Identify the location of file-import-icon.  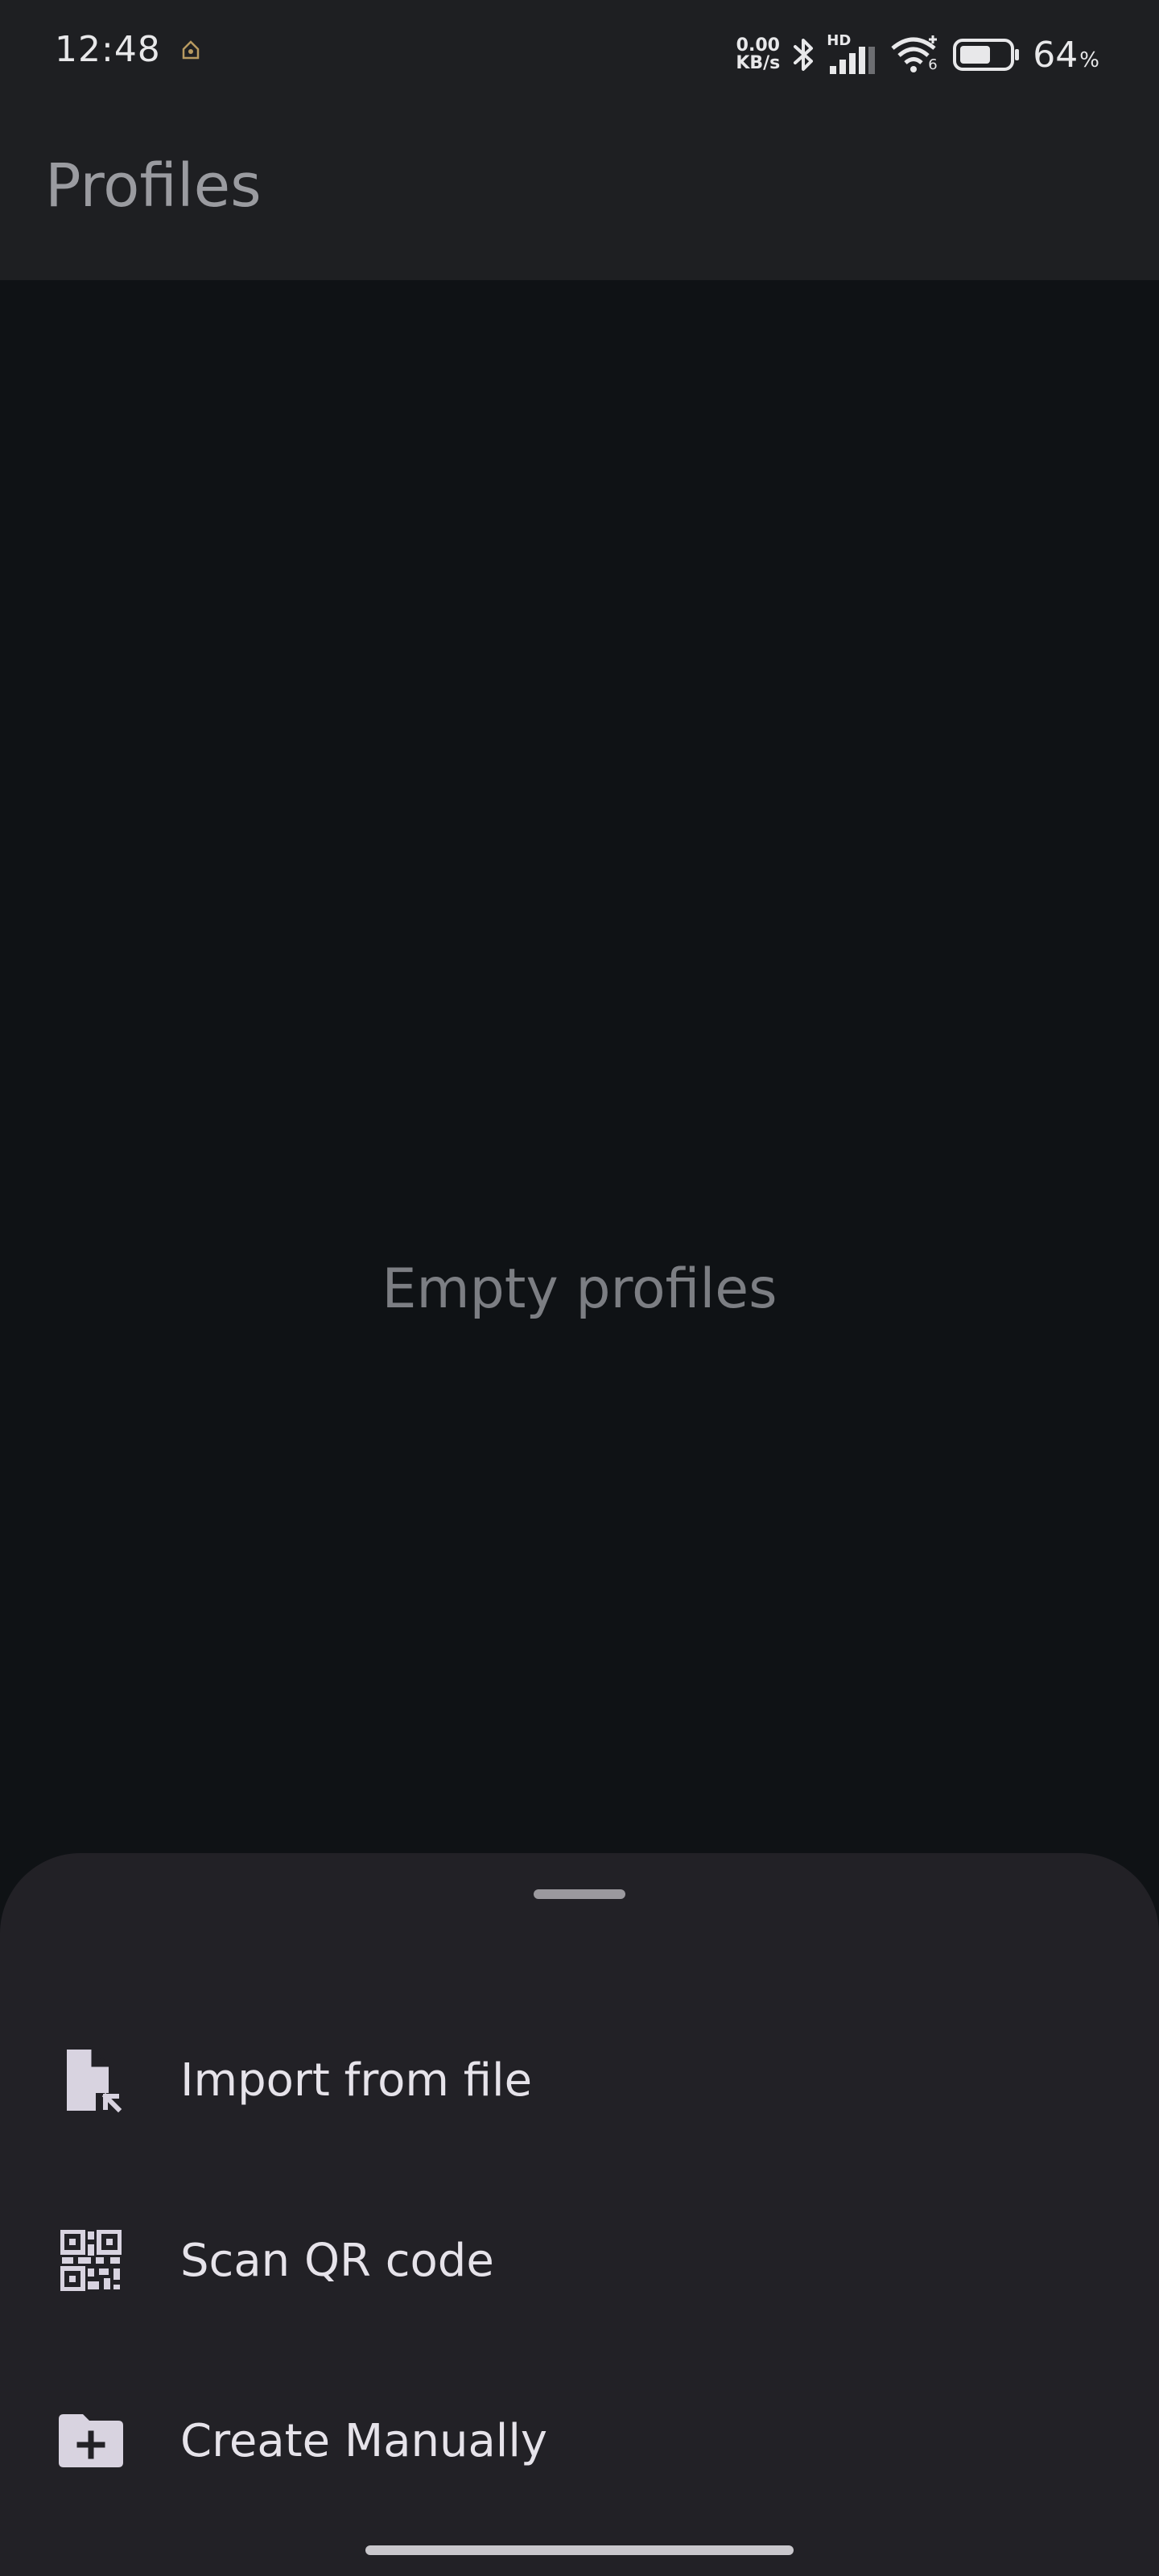
(91, 2080).